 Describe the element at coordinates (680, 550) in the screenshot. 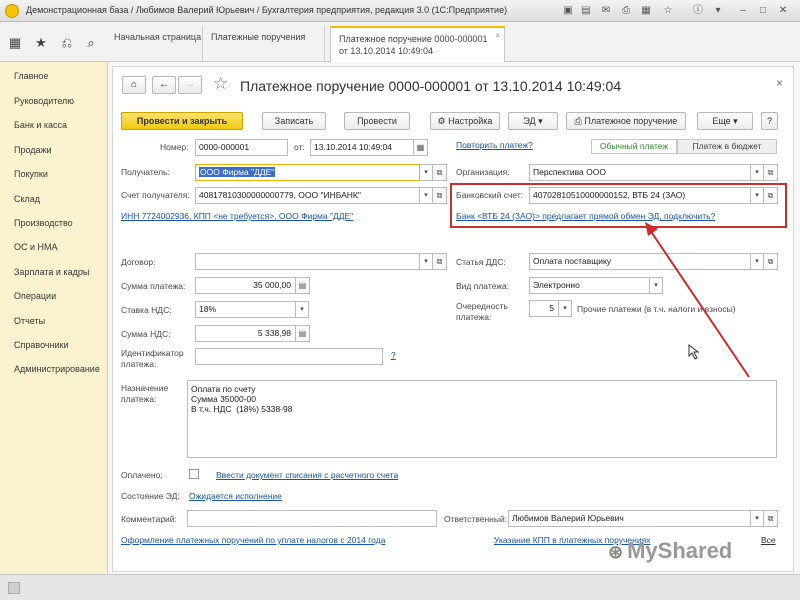

I see `watermark-text: MyShared` at that location.